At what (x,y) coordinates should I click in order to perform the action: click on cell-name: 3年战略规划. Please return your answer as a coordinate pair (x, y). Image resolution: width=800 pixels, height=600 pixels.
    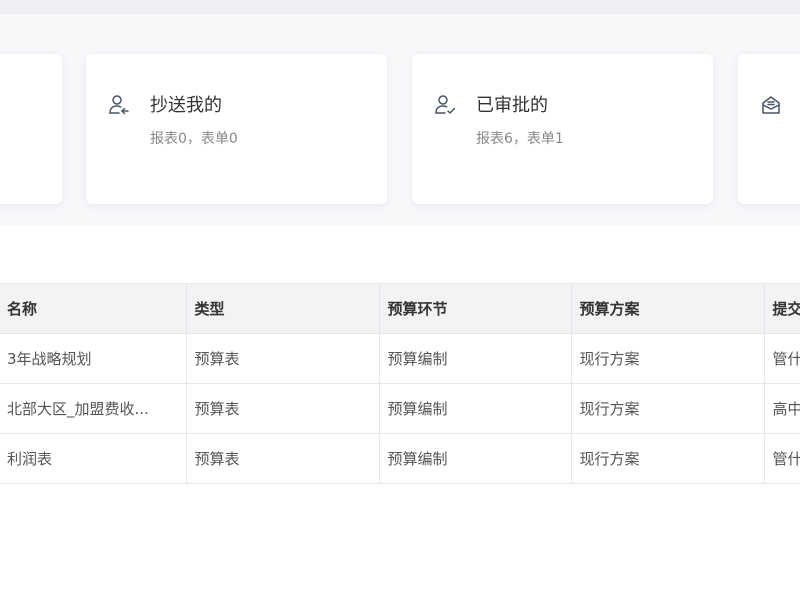
    Looking at the image, I should click on (93, 358).